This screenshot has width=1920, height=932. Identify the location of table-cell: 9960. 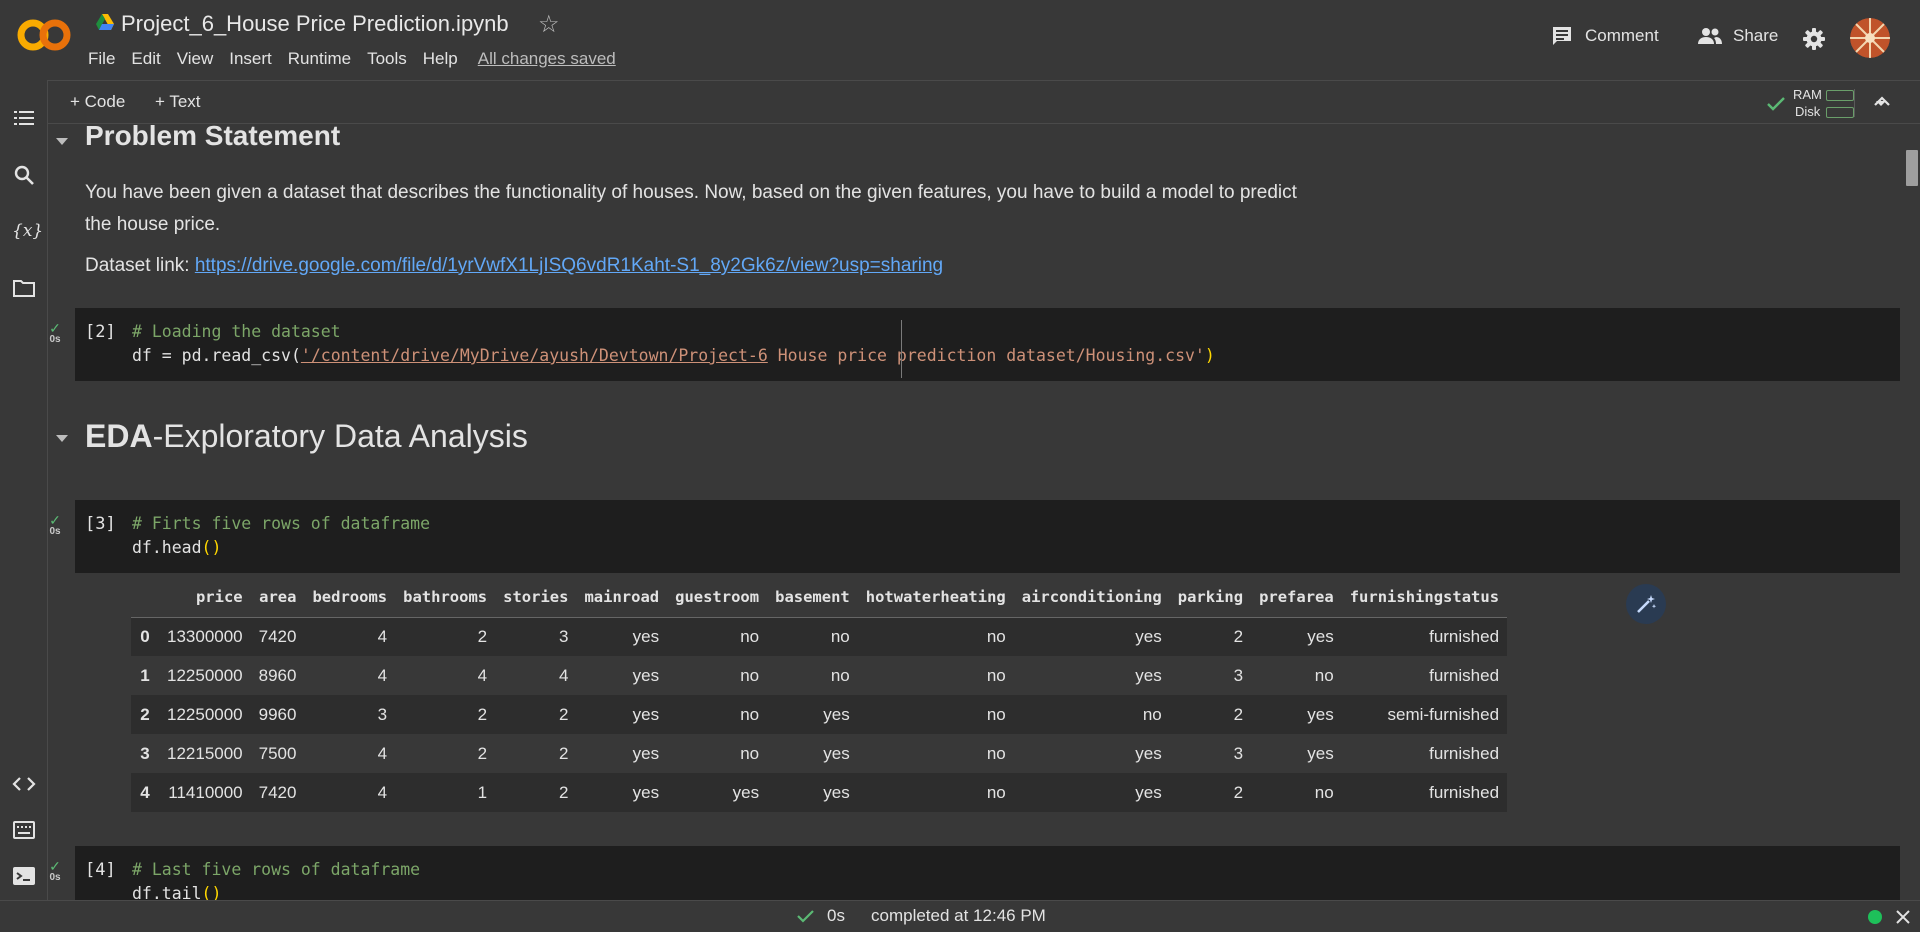
(277, 714).